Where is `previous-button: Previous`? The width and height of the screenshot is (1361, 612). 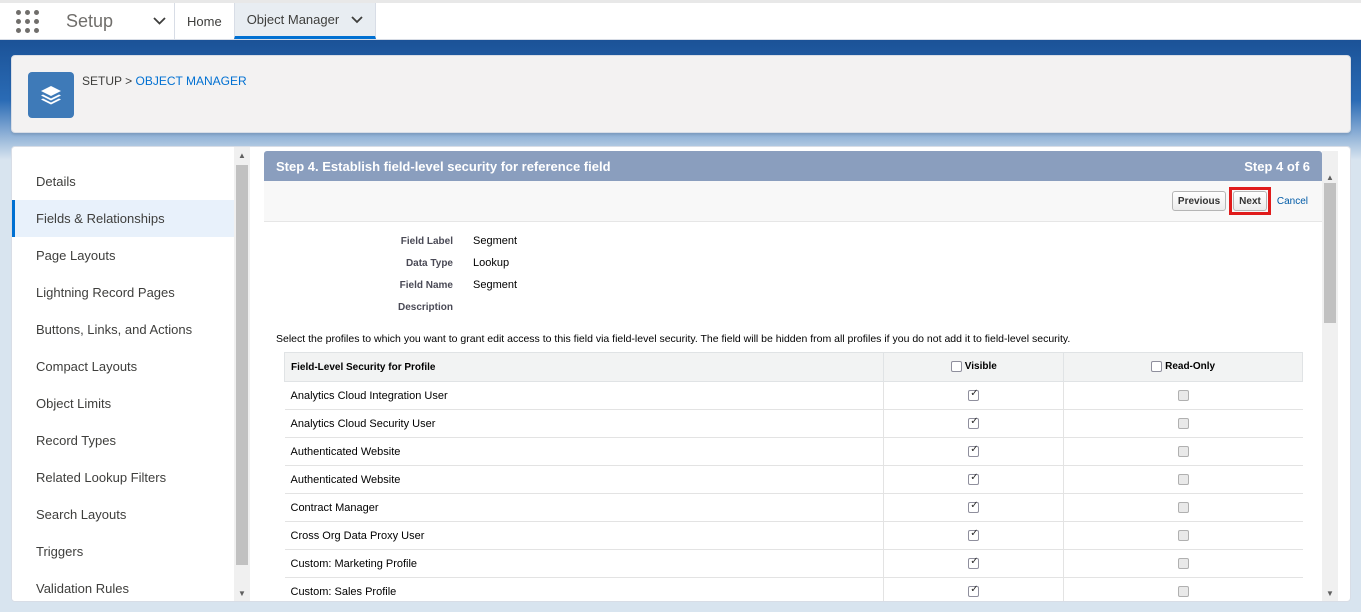
previous-button: Previous is located at coordinates (1199, 201).